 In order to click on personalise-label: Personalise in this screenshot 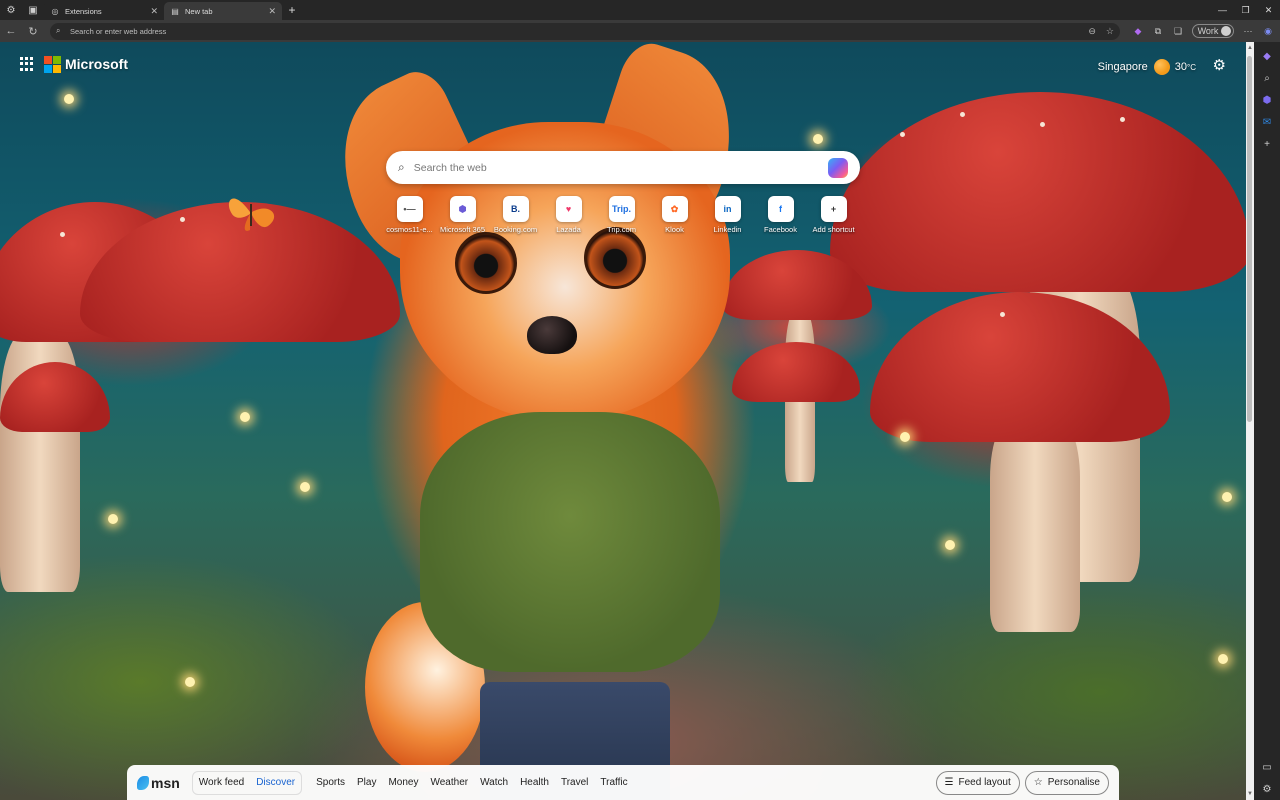, I will do `click(1073, 782)`.